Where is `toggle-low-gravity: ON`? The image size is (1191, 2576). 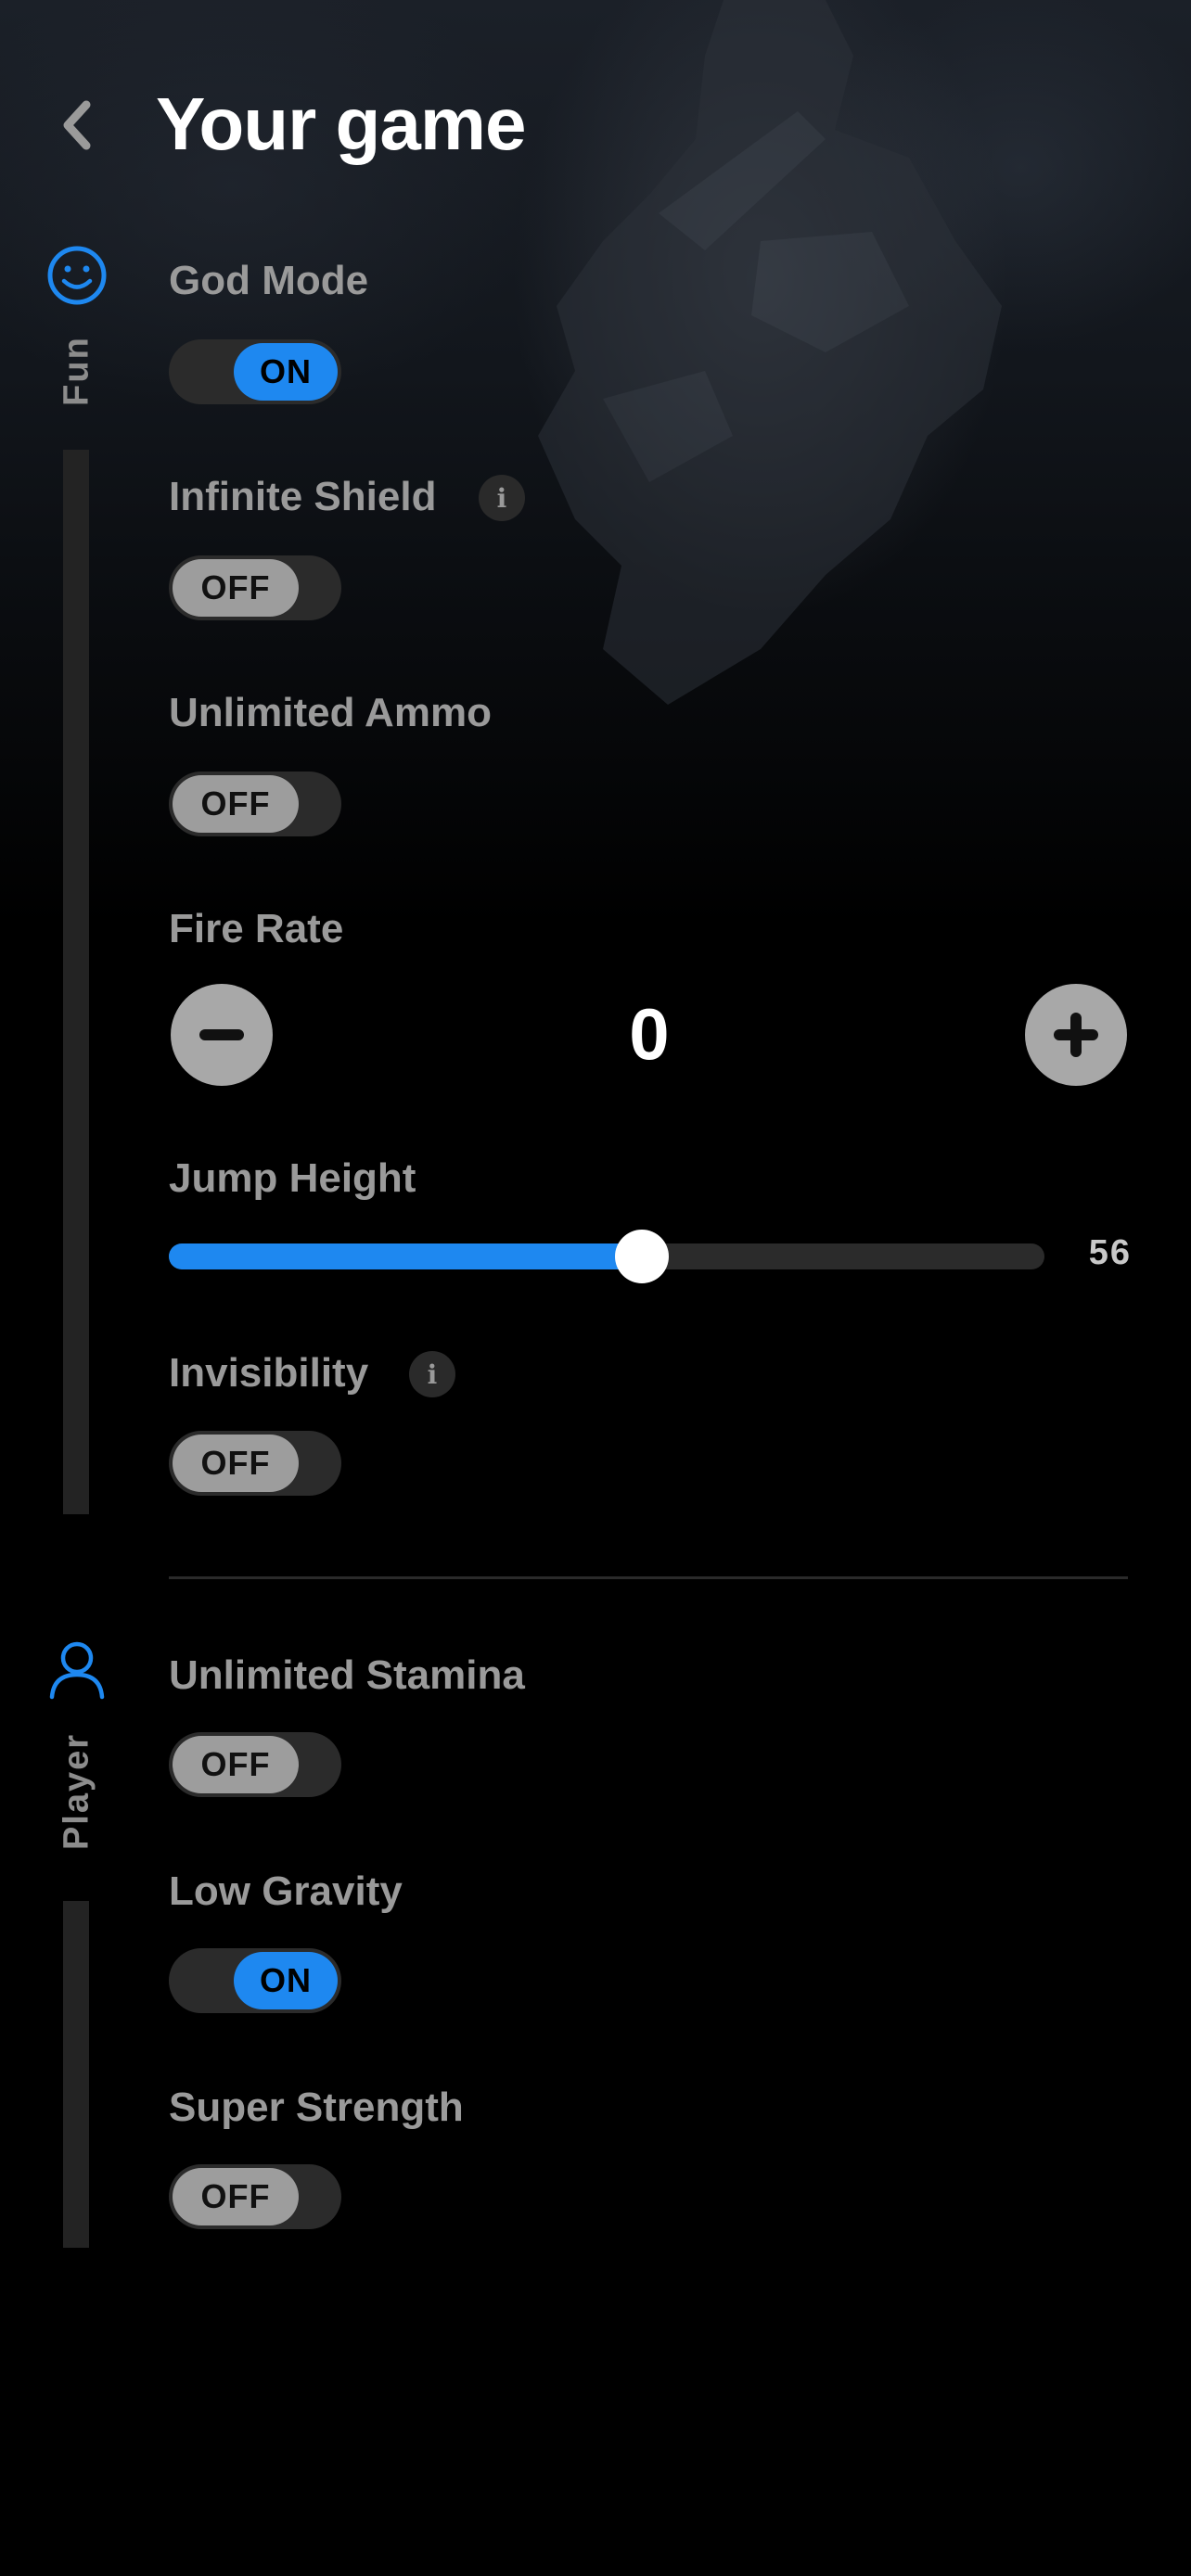 toggle-low-gravity: ON is located at coordinates (255, 1981).